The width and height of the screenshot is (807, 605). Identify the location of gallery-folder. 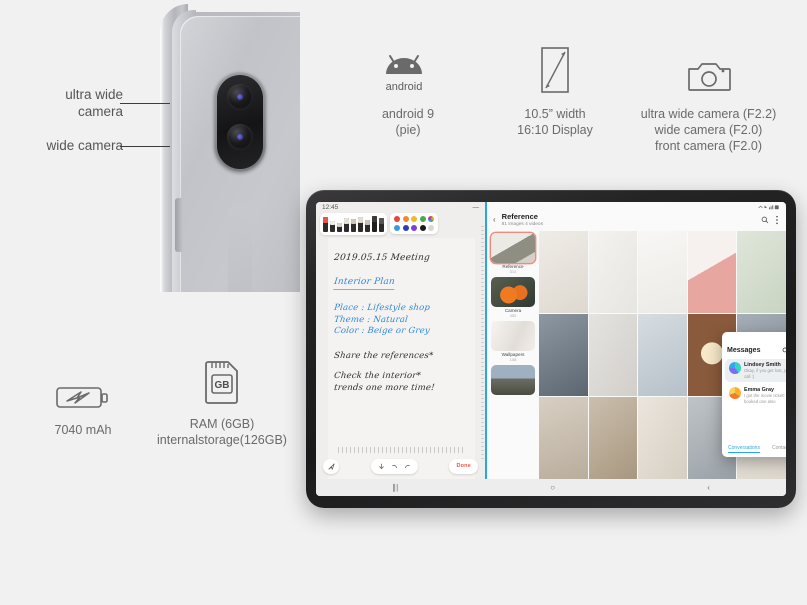
(513, 379).